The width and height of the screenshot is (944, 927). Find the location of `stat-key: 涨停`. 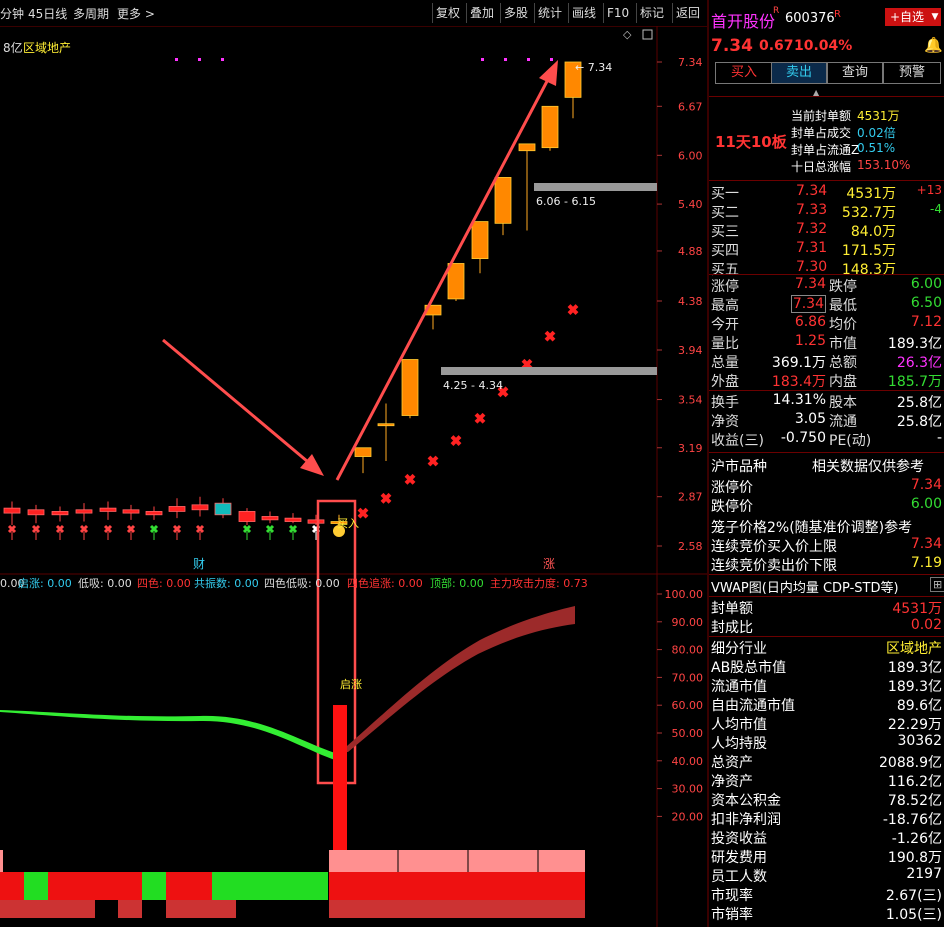

stat-key: 涨停 is located at coordinates (725, 287).